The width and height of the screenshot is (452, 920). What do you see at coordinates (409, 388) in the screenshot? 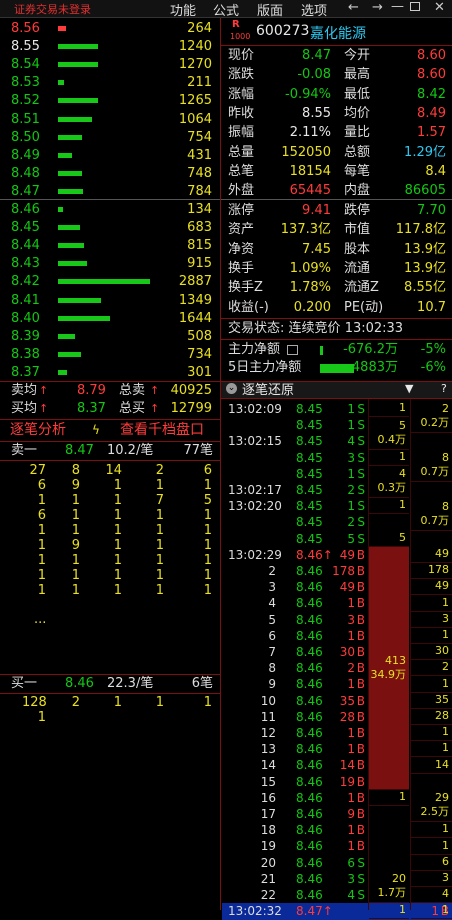
I see `filter-icon: ▼` at bounding box center [409, 388].